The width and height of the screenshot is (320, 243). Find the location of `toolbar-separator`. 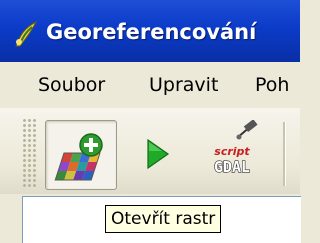

toolbar-separator is located at coordinates (284, 154).